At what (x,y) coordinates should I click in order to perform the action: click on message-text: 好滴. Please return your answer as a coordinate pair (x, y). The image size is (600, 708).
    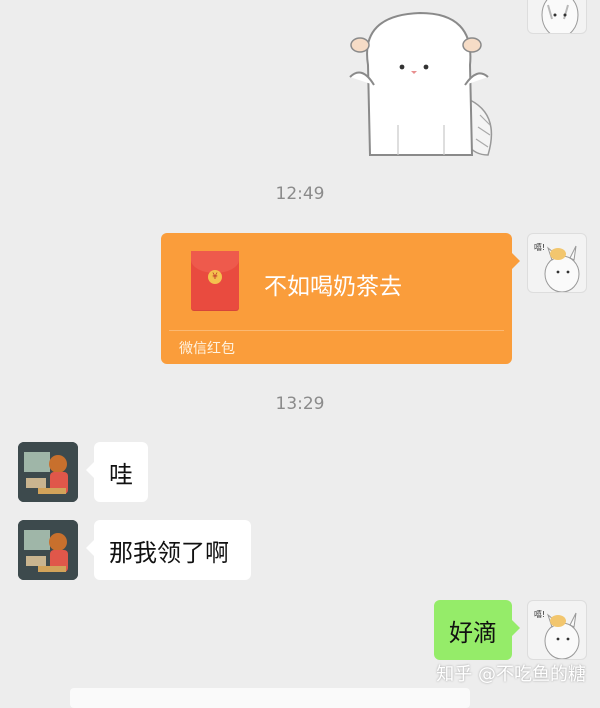
    Looking at the image, I should click on (473, 632).